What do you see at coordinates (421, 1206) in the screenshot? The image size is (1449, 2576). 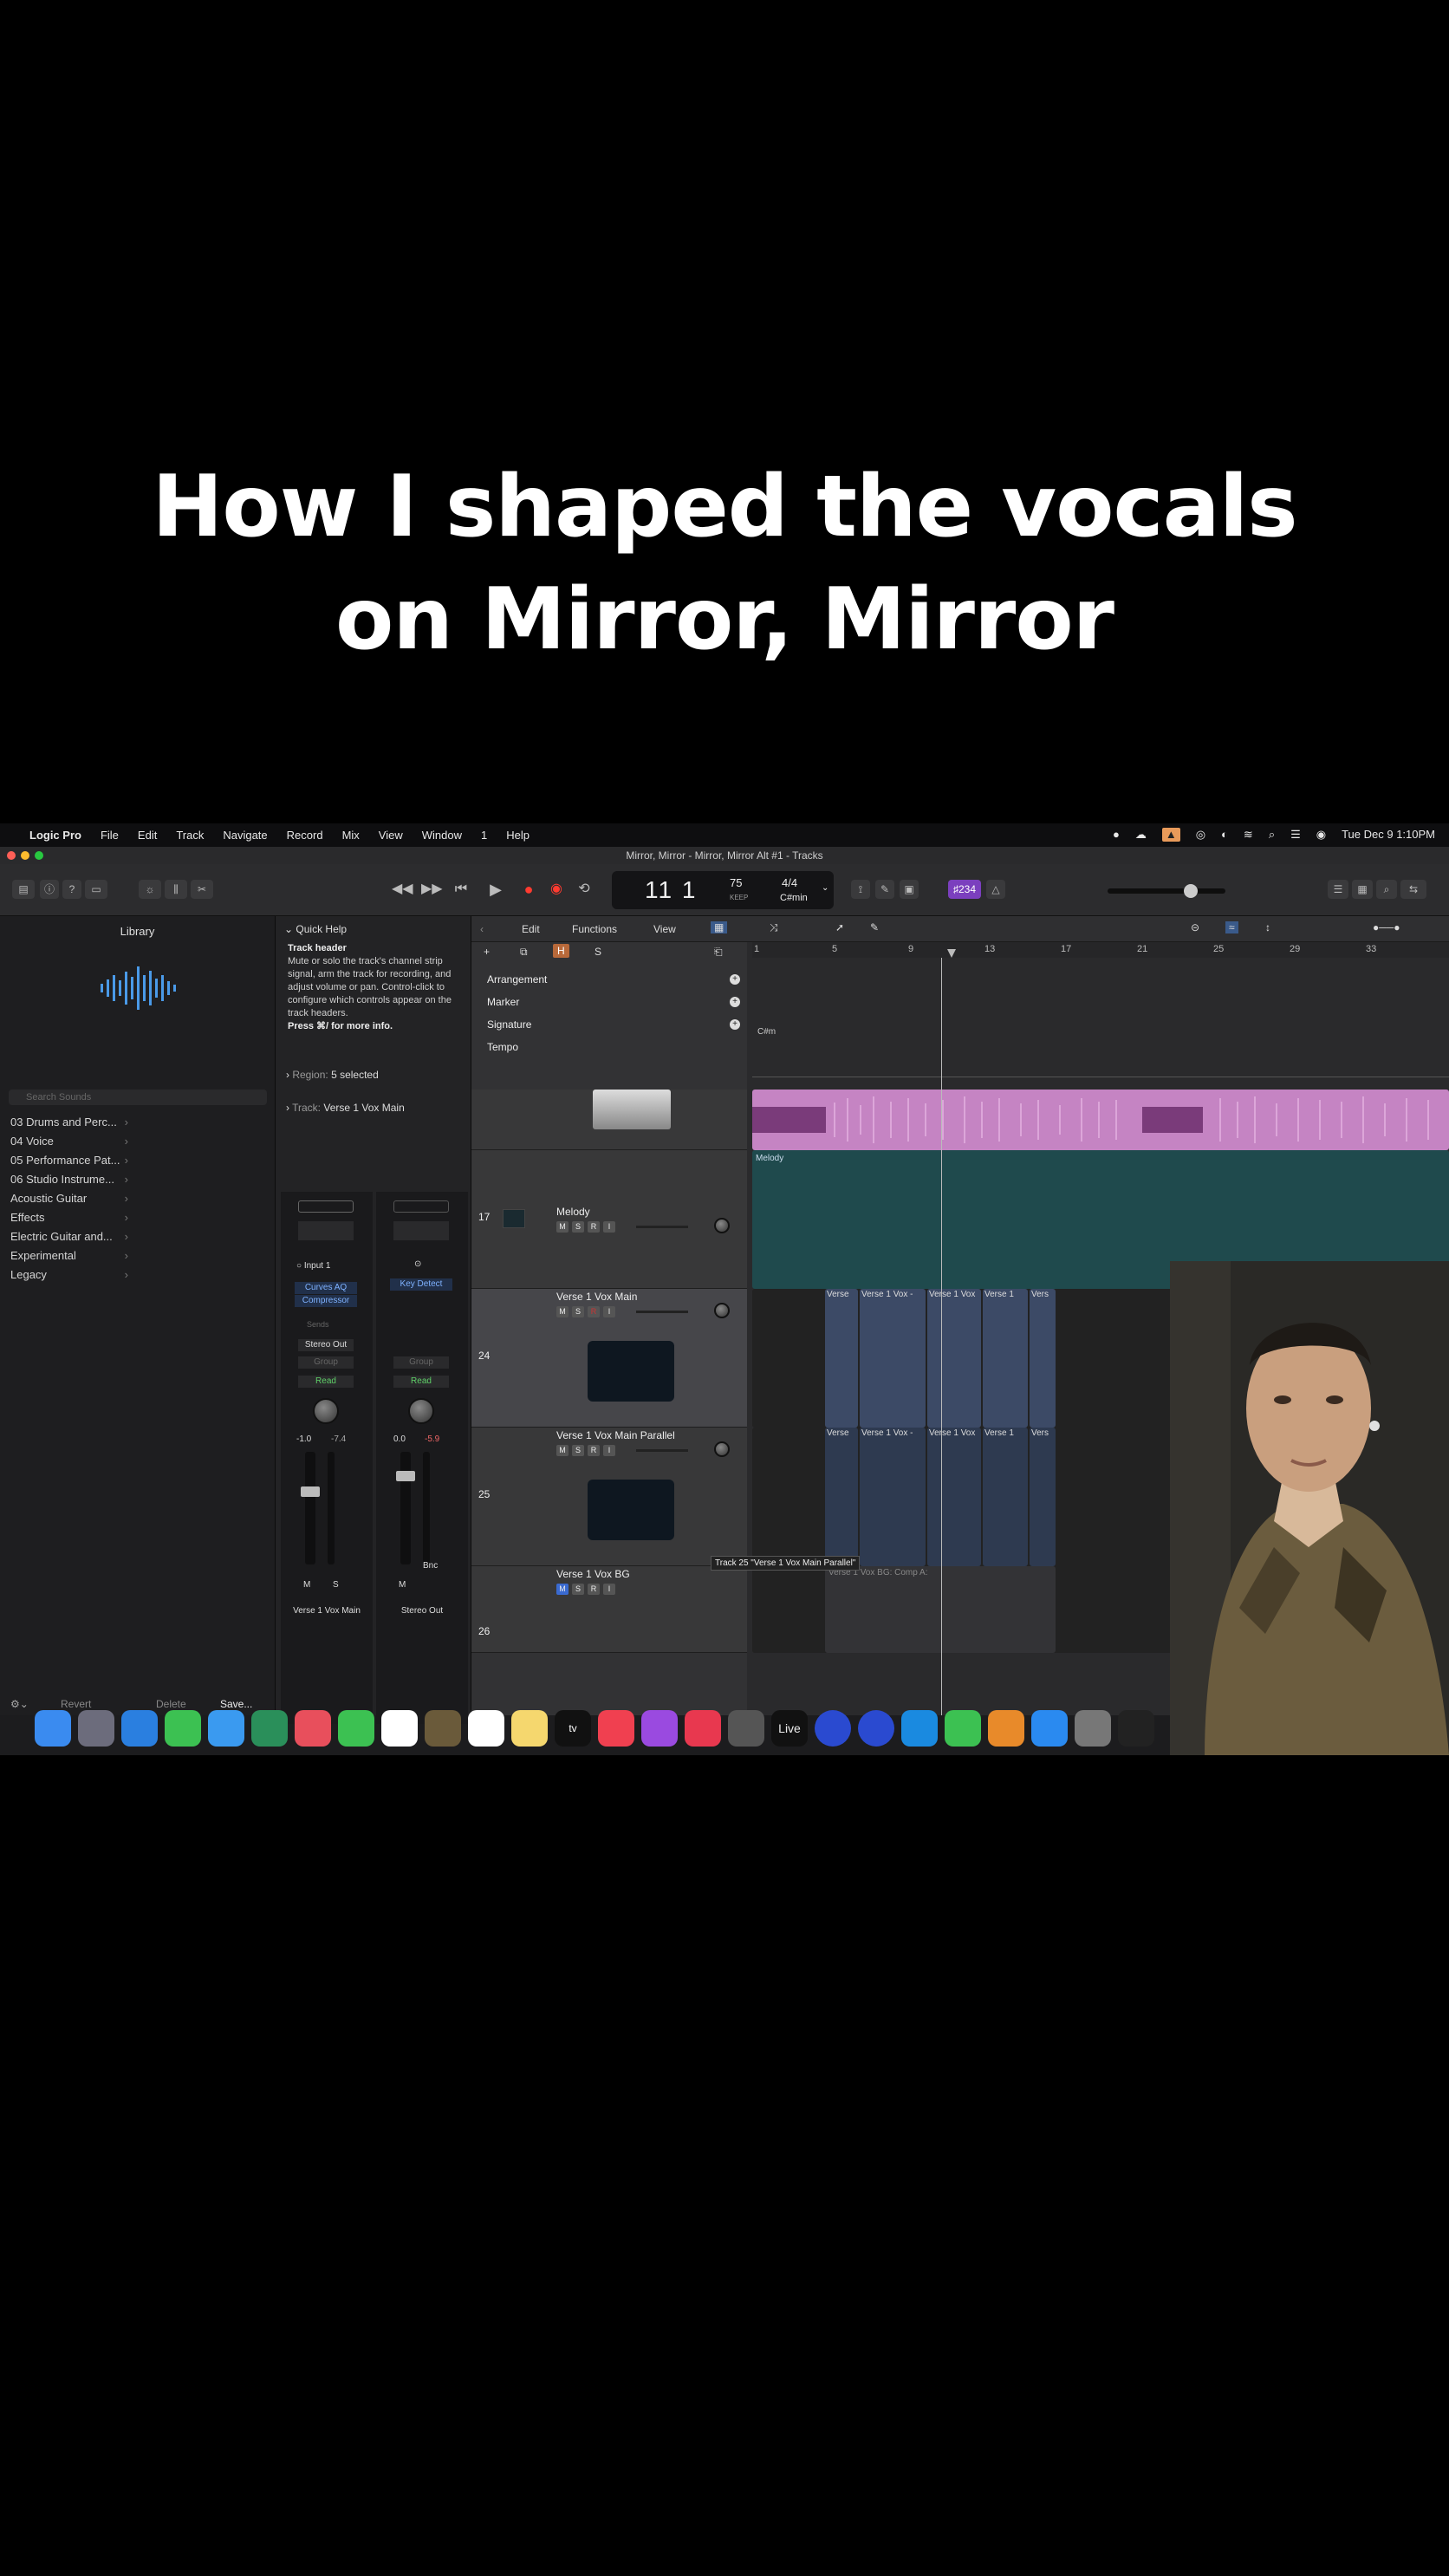 I see `setting-button` at bounding box center [421, 1206].